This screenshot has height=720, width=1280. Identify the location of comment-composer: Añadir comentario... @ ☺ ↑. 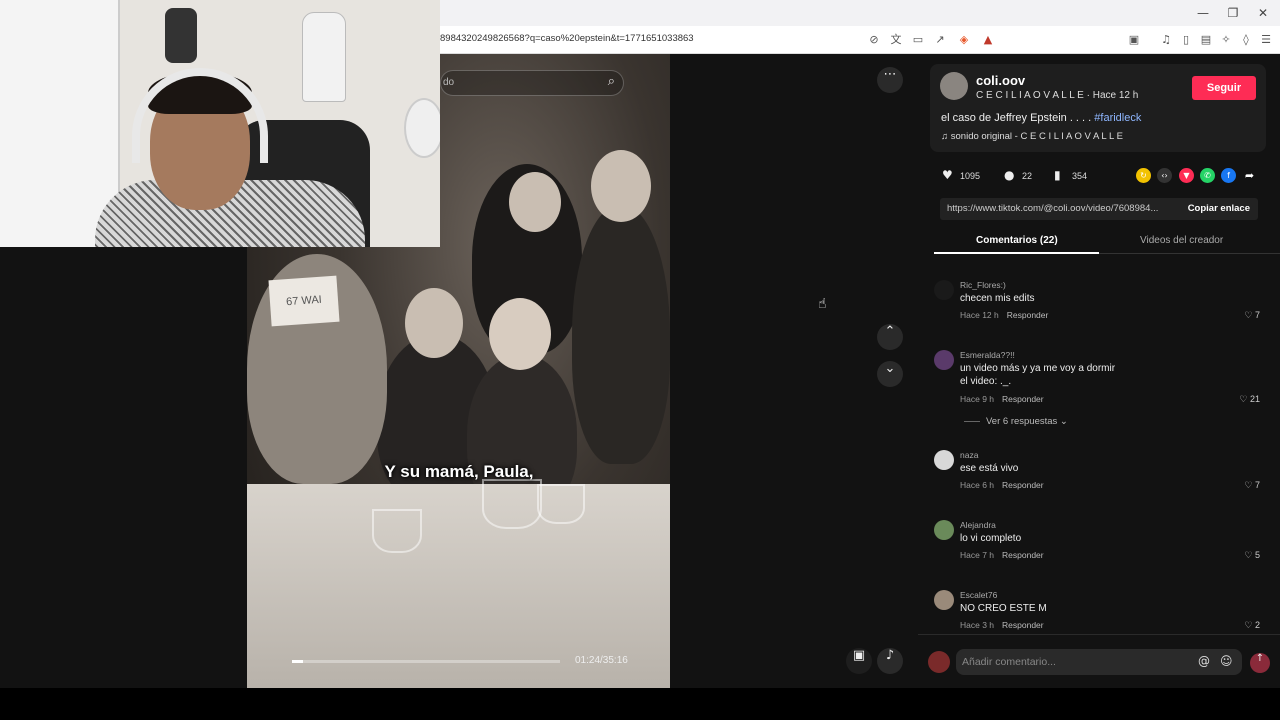
(1099, 661).